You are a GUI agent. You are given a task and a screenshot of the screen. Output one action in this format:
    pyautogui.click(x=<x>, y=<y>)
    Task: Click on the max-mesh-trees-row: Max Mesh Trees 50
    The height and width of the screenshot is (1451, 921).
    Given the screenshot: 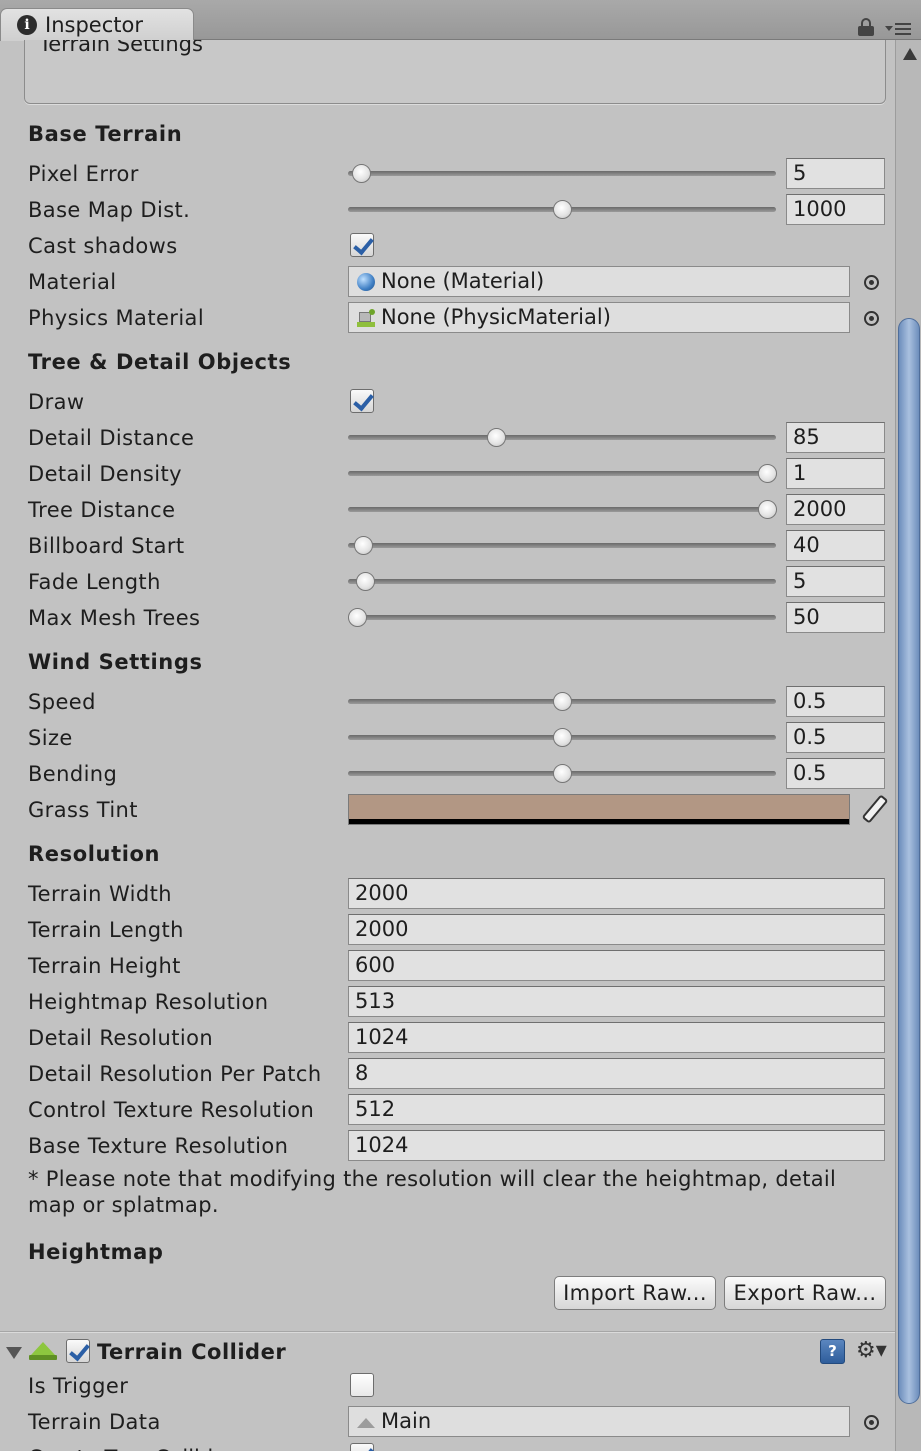 What is the action you would take?
    pyautogui.click(x=447, y=618)
    